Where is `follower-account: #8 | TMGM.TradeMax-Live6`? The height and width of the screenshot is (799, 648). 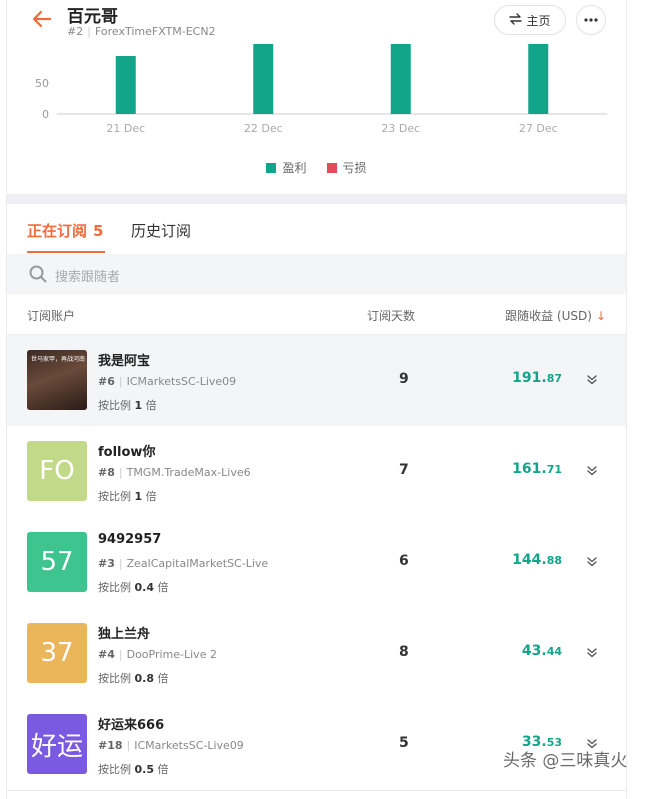
follower-account: #8 | TMGM.TradeMax-Live6 is located at coordinates (174, 472).